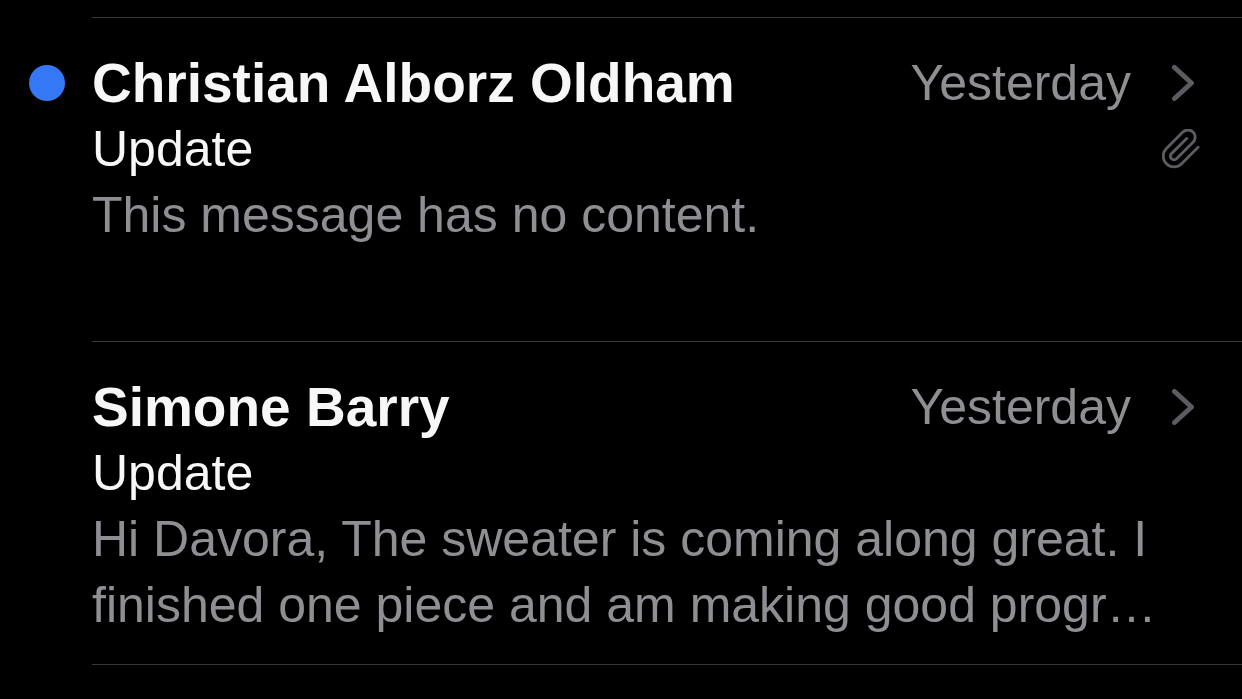 The width and height of the screenshot is (1242, 699). Describe the element at coordinates (271, 407) in the screenshot. I see `sender-name: Simone Barry` at that location.